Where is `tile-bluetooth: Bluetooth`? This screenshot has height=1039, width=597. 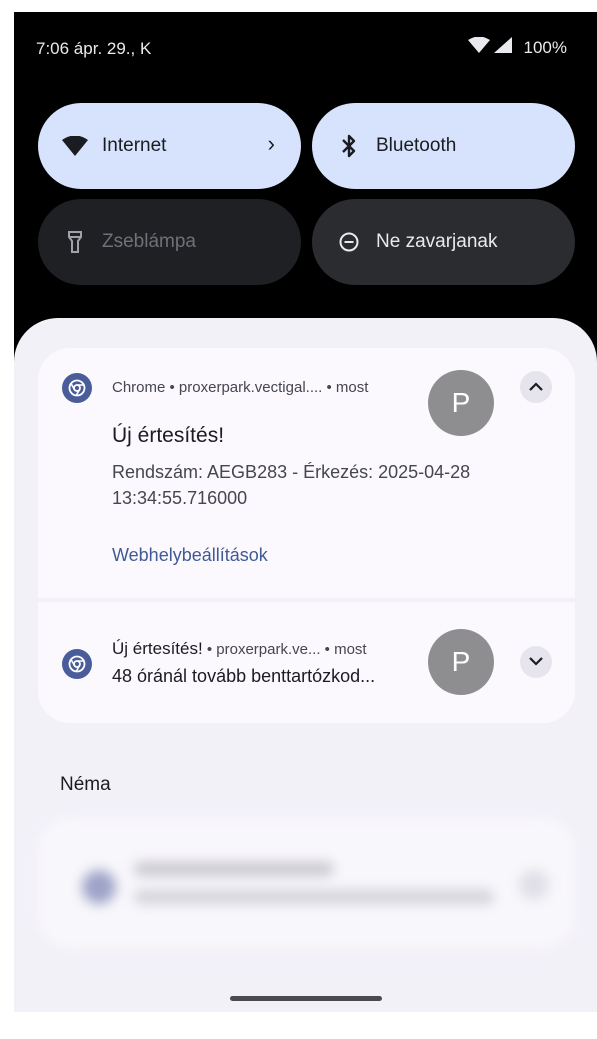 tile-bluetooth: Bluetooth is located at coordinates (443, 146).